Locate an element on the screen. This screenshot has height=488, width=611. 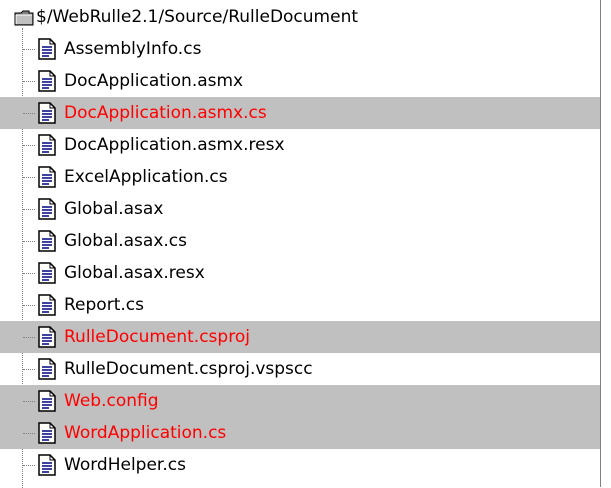
tree-item: Global.asax.resx is located at coordinates (300, 273).